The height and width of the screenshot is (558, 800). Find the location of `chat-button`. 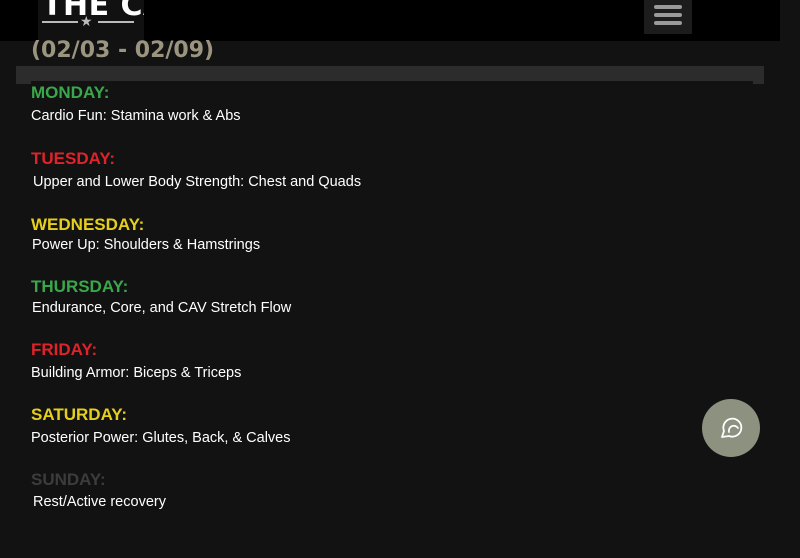

chat-button is located at coordinates (731, 428).